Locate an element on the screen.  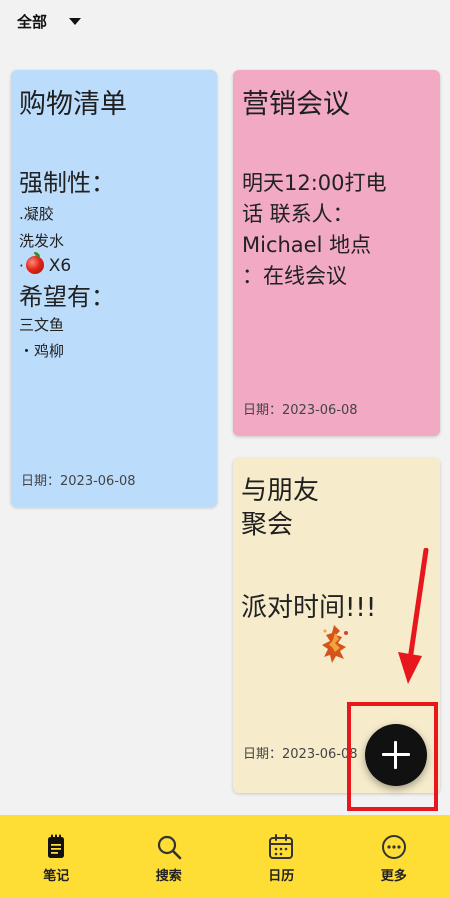
bottom-nav: 笔记 搜索 日历 更多 is located at coordinates (225, 856).